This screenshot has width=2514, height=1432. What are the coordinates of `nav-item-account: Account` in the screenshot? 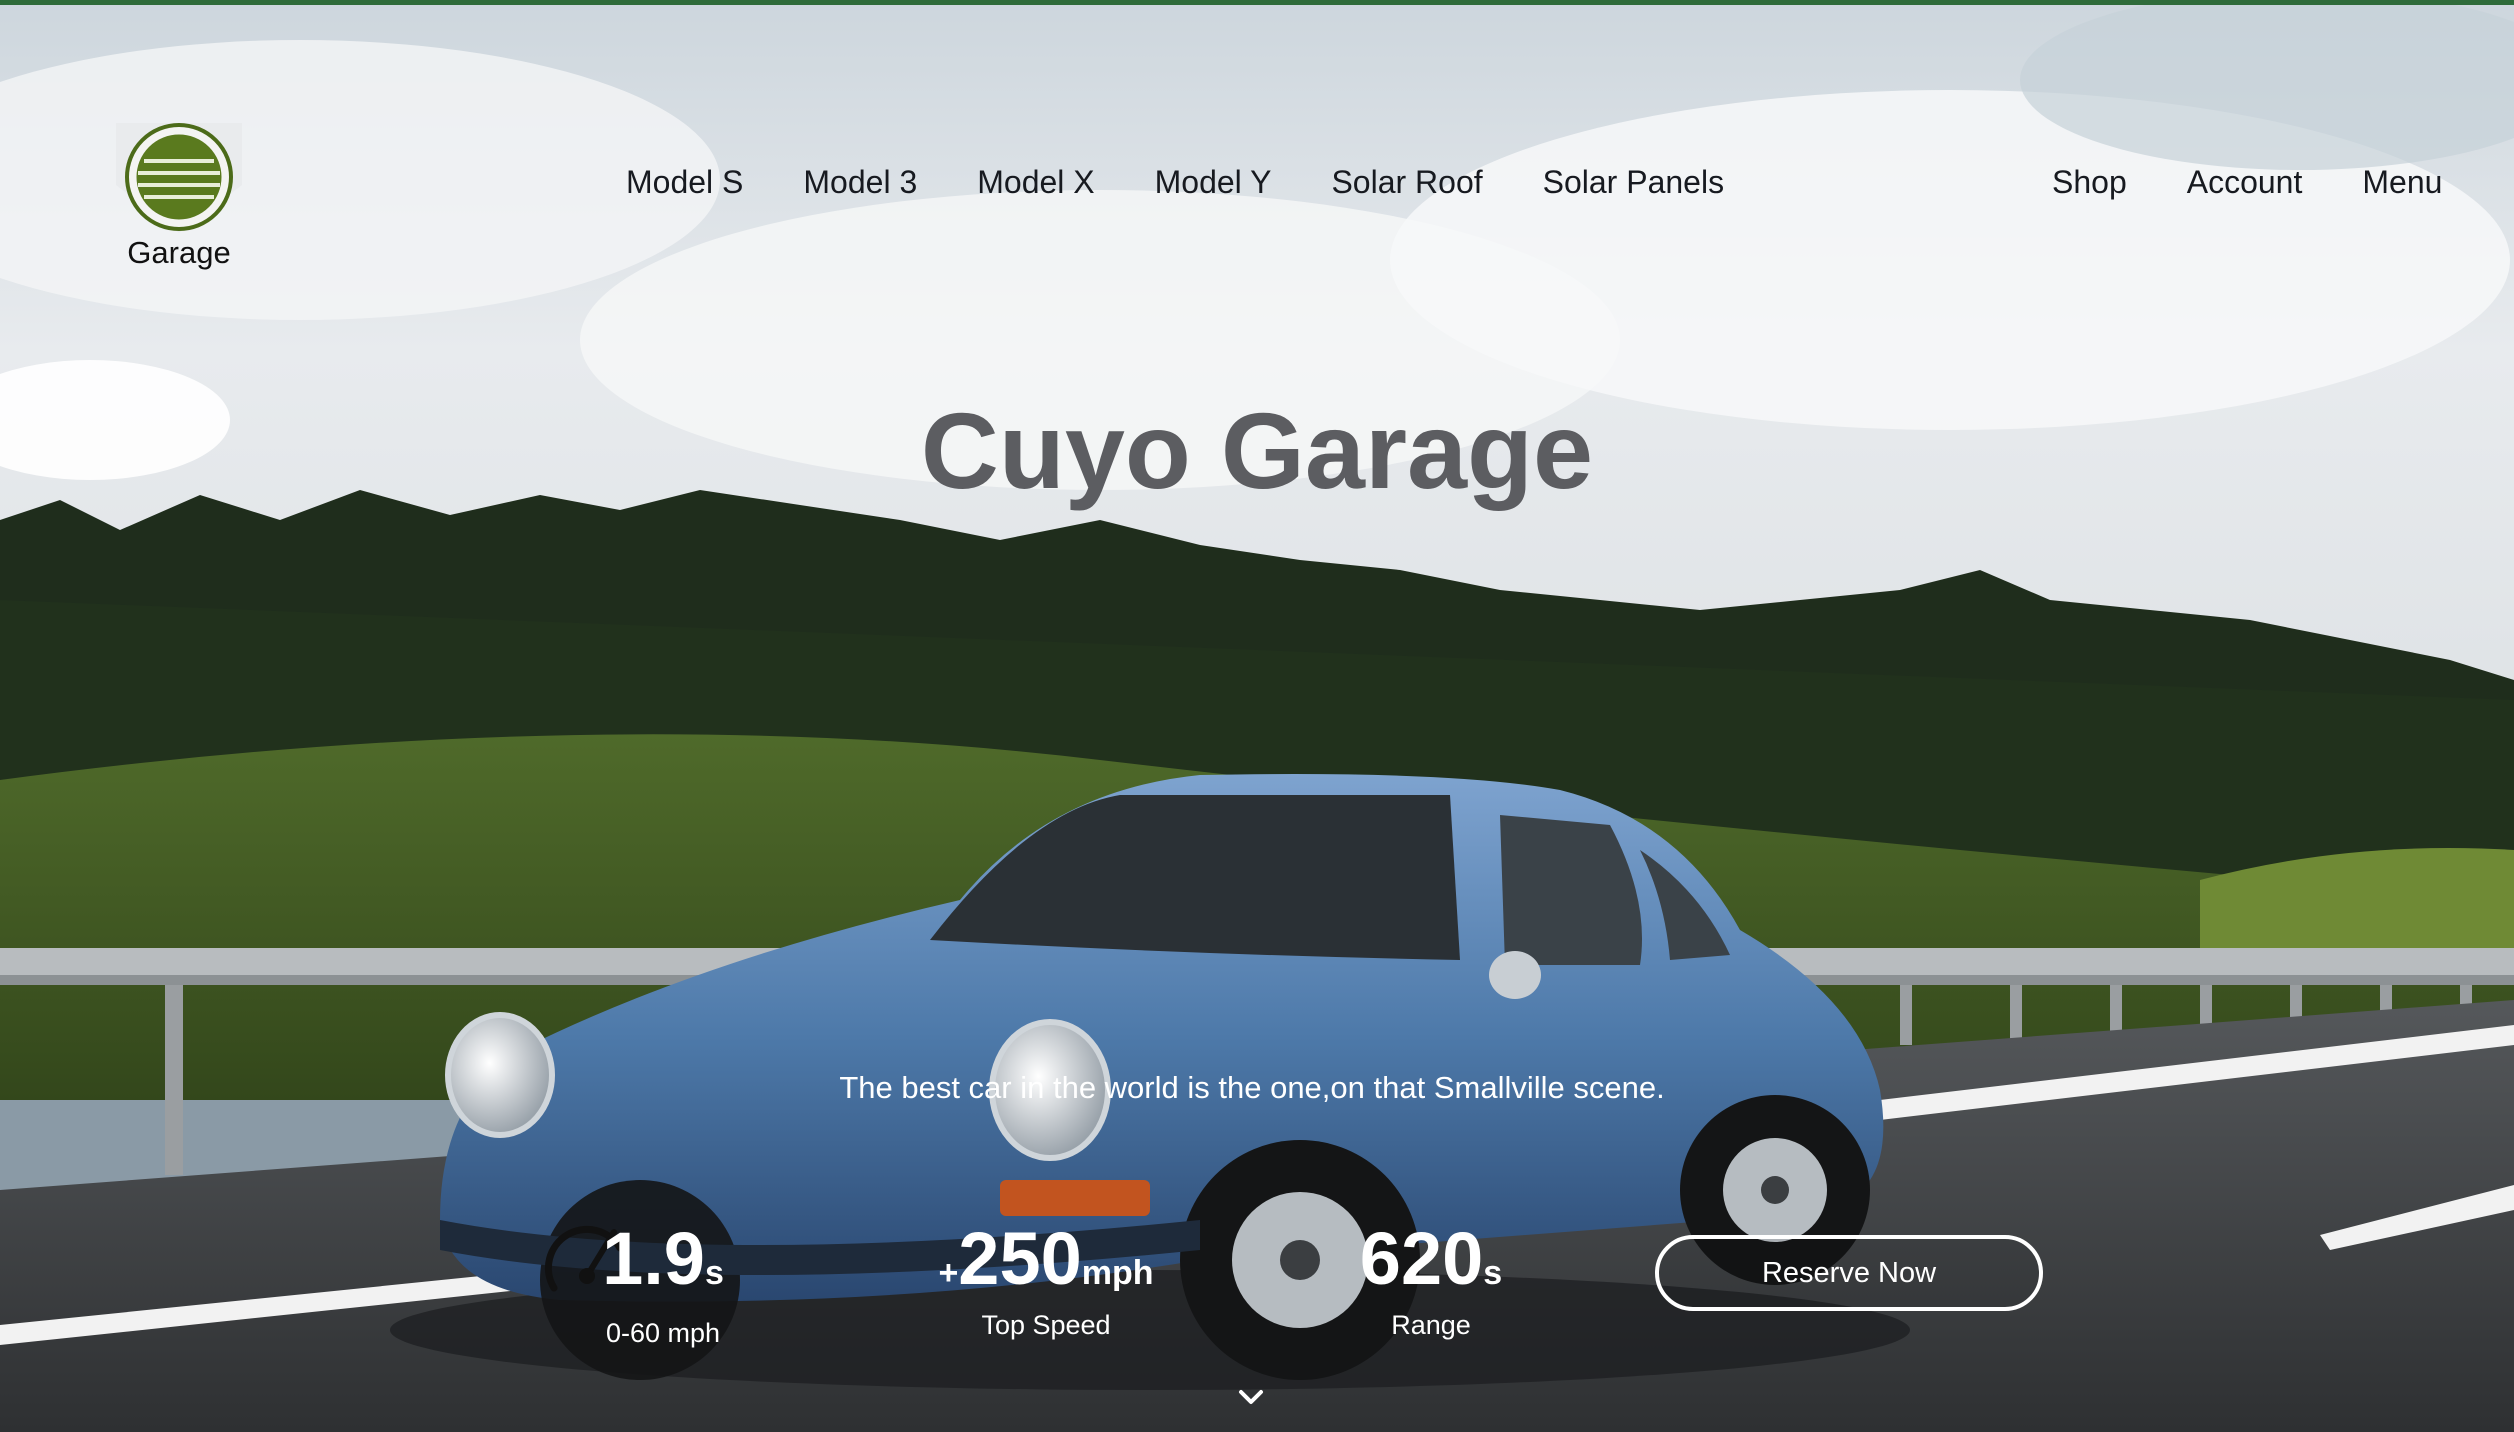 It's located at (2245, 182).